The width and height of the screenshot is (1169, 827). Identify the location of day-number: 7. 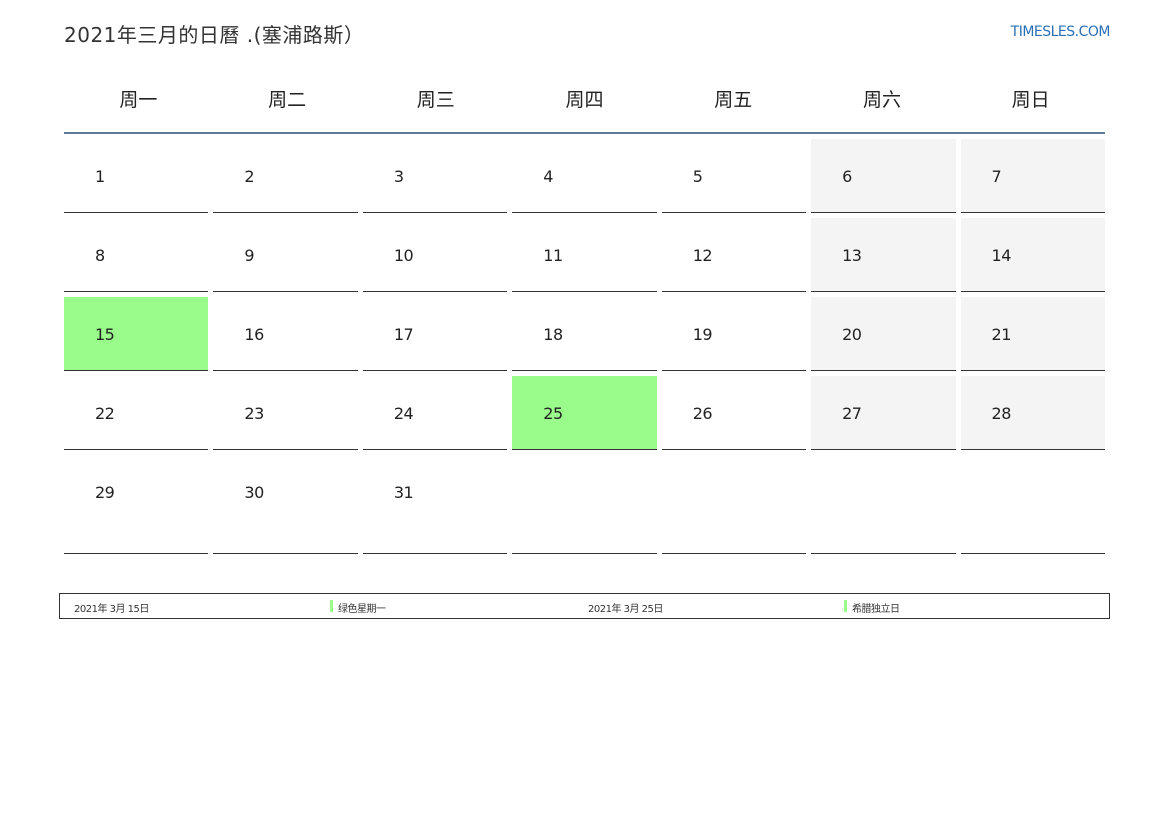
(996, 176).